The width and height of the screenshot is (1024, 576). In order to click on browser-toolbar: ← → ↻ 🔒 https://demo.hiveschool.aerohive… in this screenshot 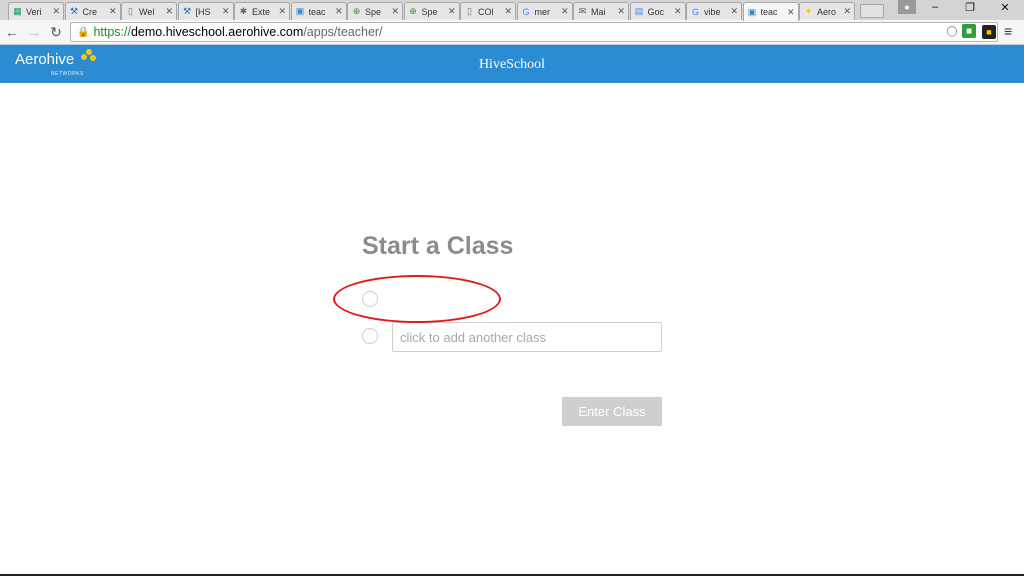, I will do `click(512, 32)`.